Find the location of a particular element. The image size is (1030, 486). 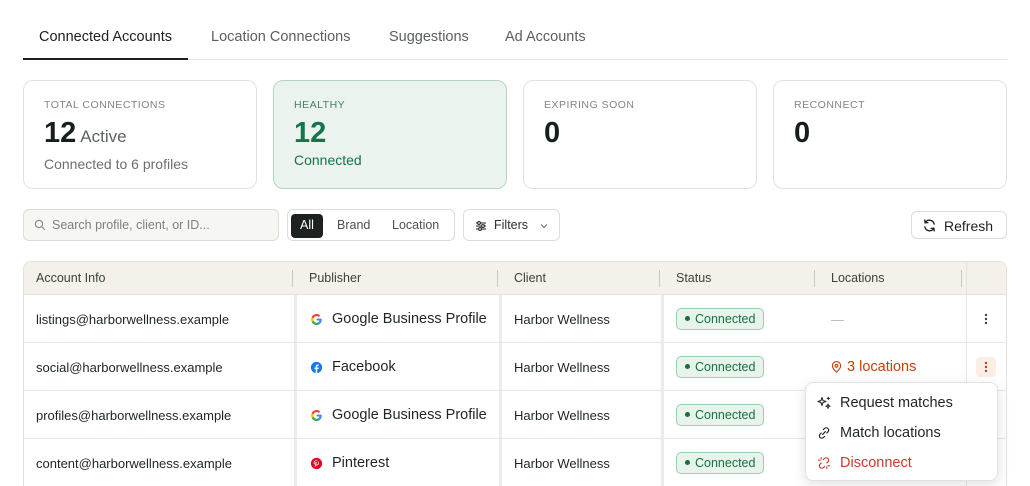

menu-item-label: Match locations is located at coordinates (890, 433).